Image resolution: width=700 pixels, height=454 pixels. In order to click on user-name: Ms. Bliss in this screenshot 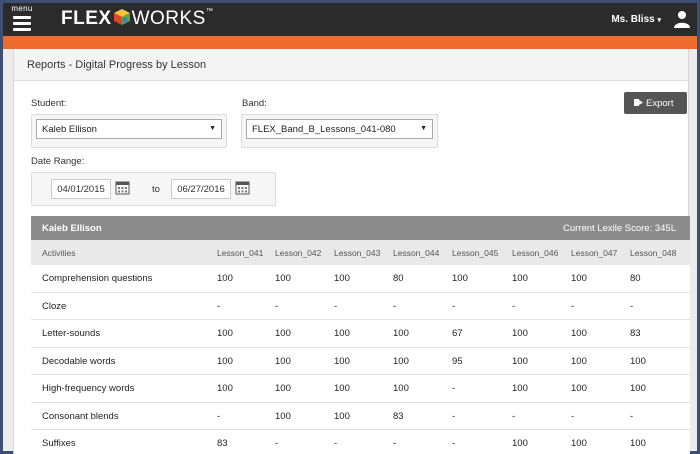, I will do `click(633, 19)`.